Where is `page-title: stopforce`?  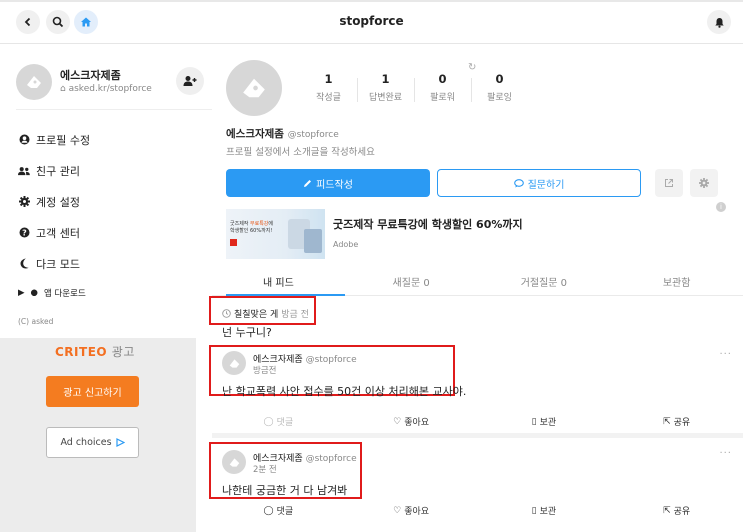
page-title: stopforce is located at coordinates (371, 21).